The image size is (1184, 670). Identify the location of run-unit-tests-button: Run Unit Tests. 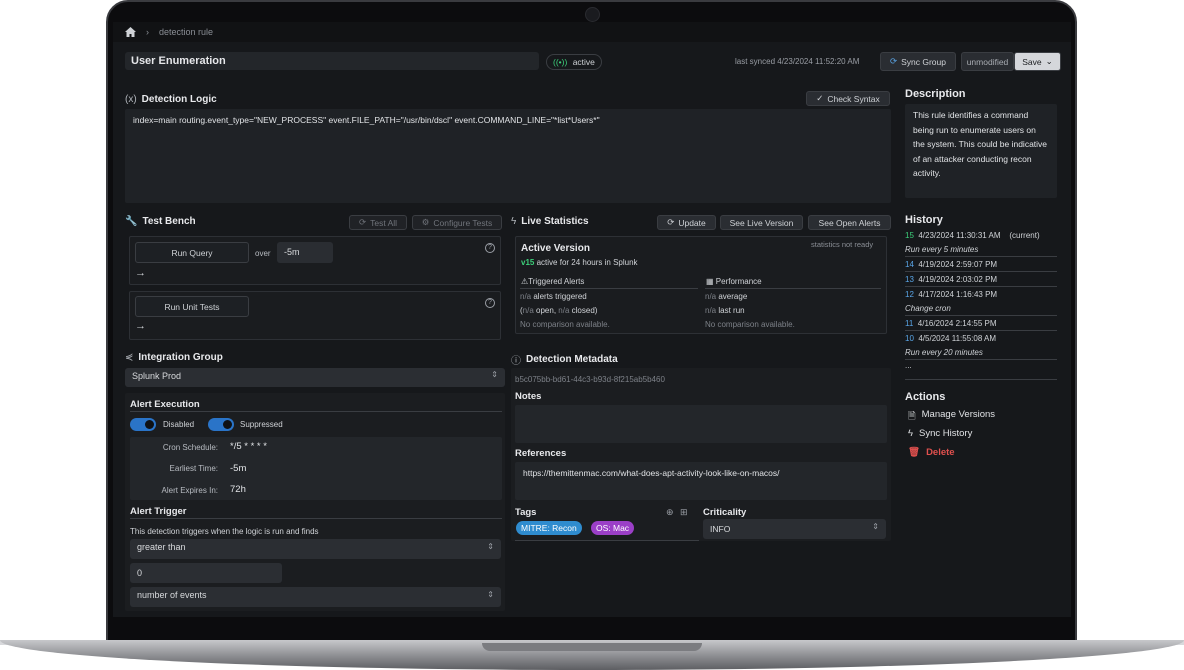
(192, 306).